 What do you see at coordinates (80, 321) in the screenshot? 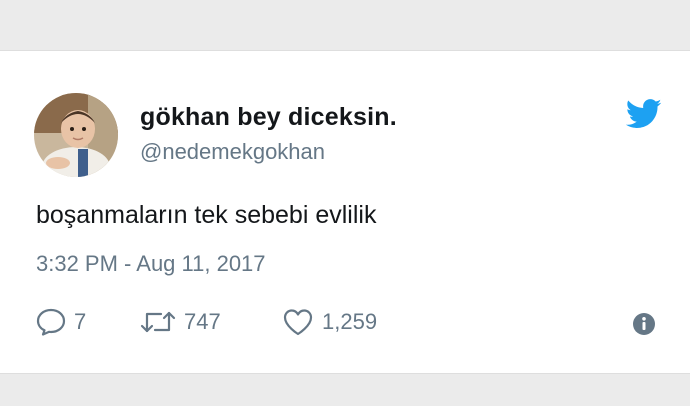
I see `reply-count: 7` at bounding box center [80, 321].